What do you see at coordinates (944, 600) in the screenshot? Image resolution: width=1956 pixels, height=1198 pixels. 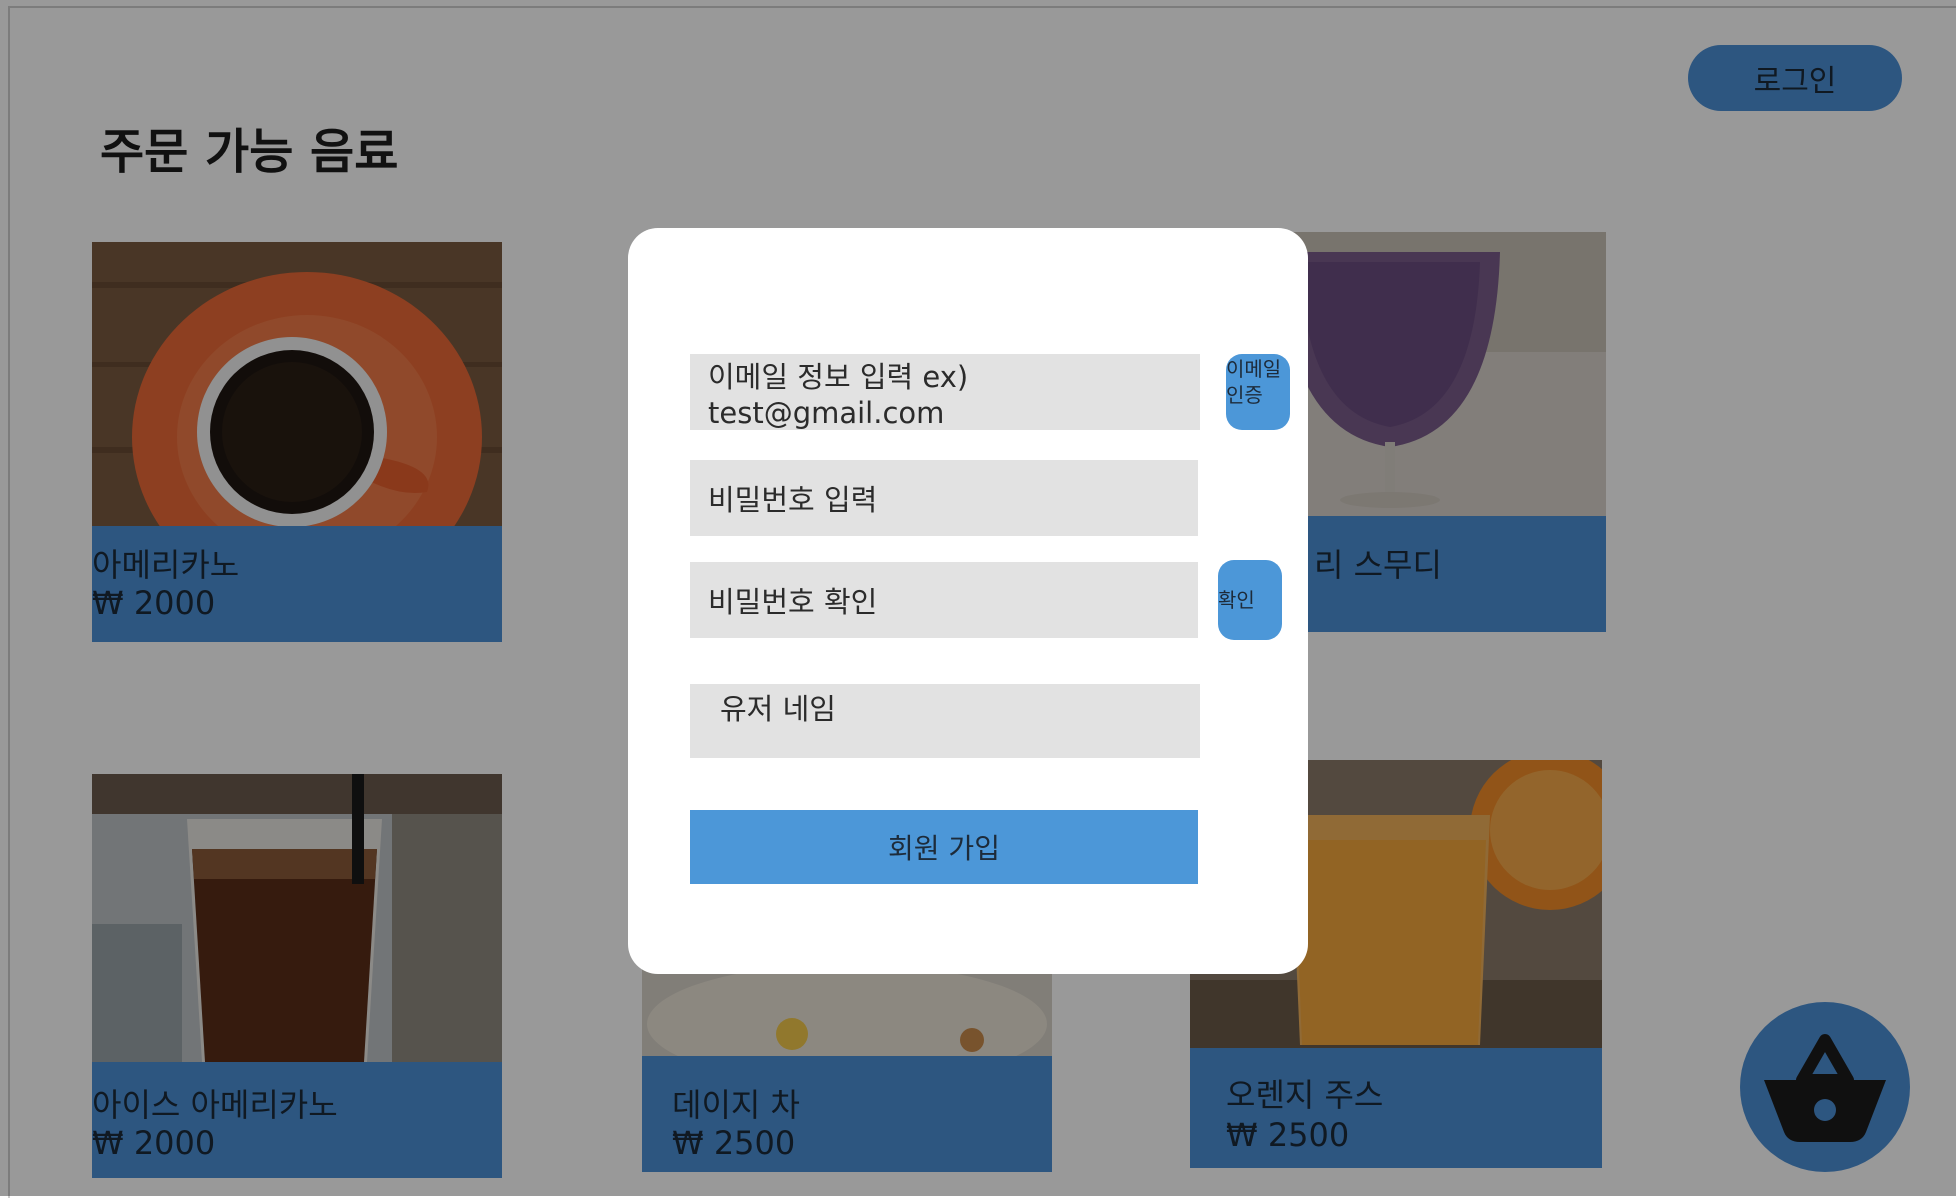 I see `password-confirm-input: 비밀번호 확인` at bounding box center [944, 600].